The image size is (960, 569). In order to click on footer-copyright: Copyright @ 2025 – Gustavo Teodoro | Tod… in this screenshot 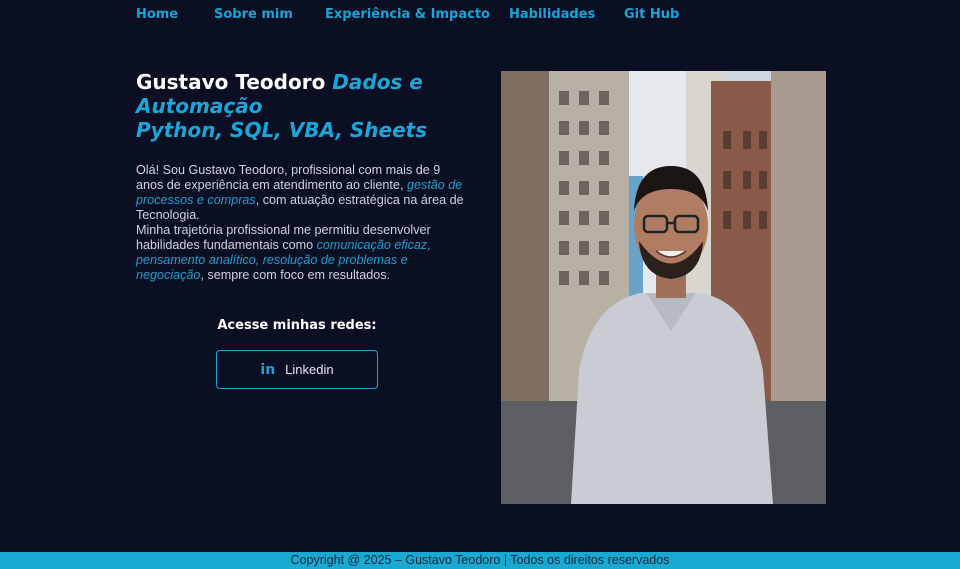, I will do `click(480, 560)`.